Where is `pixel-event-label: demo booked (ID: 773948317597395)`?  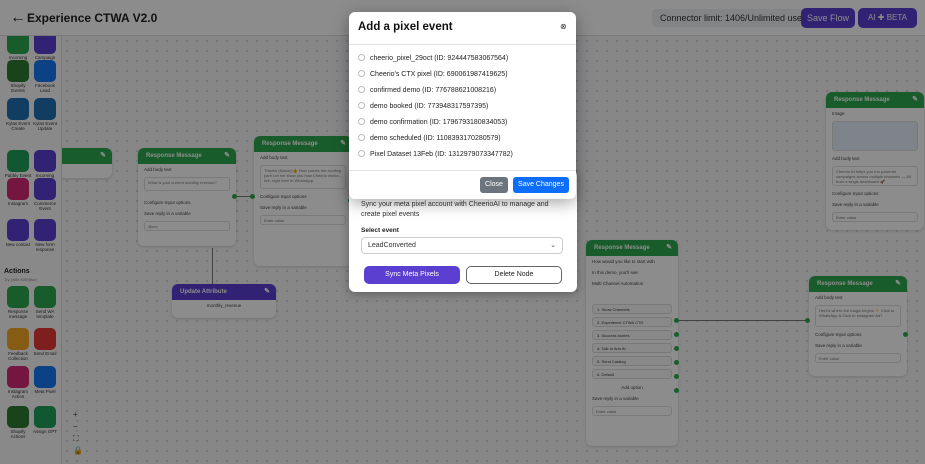 pixel-event-label: demo booked (ID: 773948317597395) is located at coordinates (429, 106).